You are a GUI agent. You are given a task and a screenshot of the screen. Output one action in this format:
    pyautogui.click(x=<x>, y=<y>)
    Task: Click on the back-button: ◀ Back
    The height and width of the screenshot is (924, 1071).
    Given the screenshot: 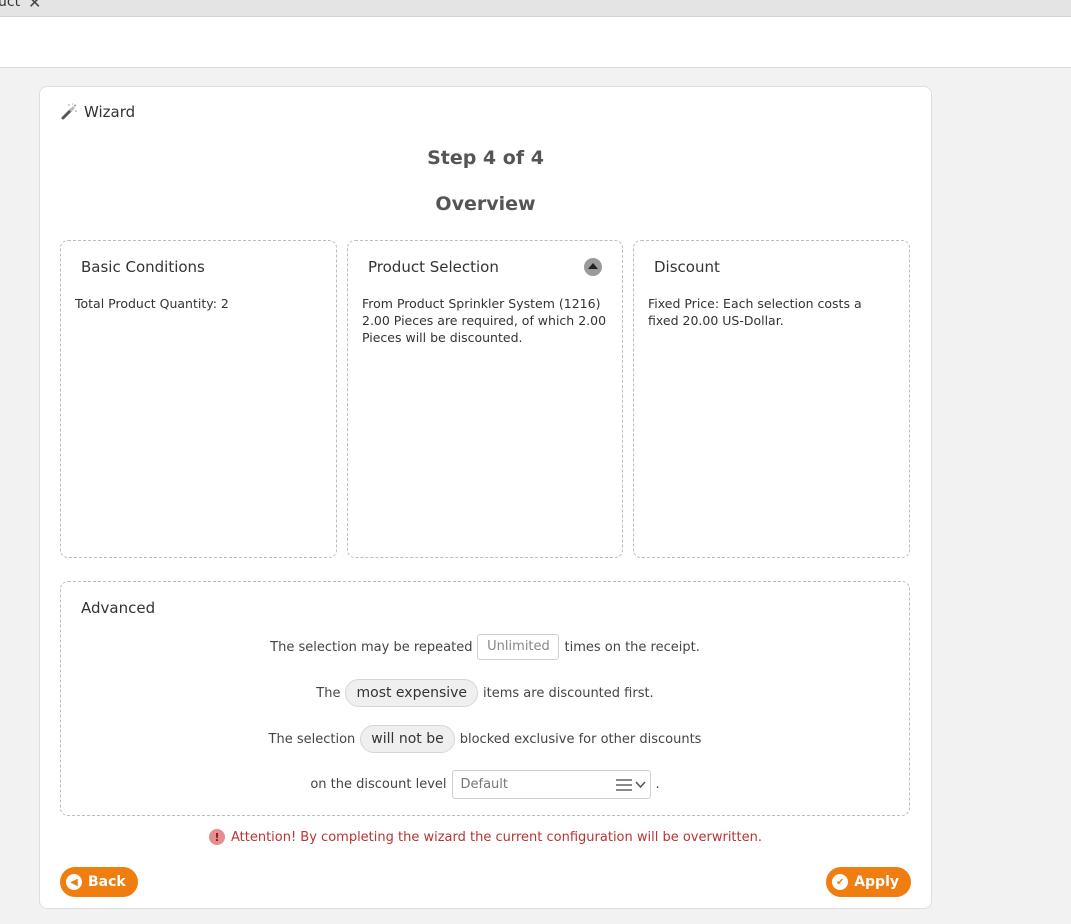 What is the action you would take?
    pyautogui.click(x=99, y=882)
    